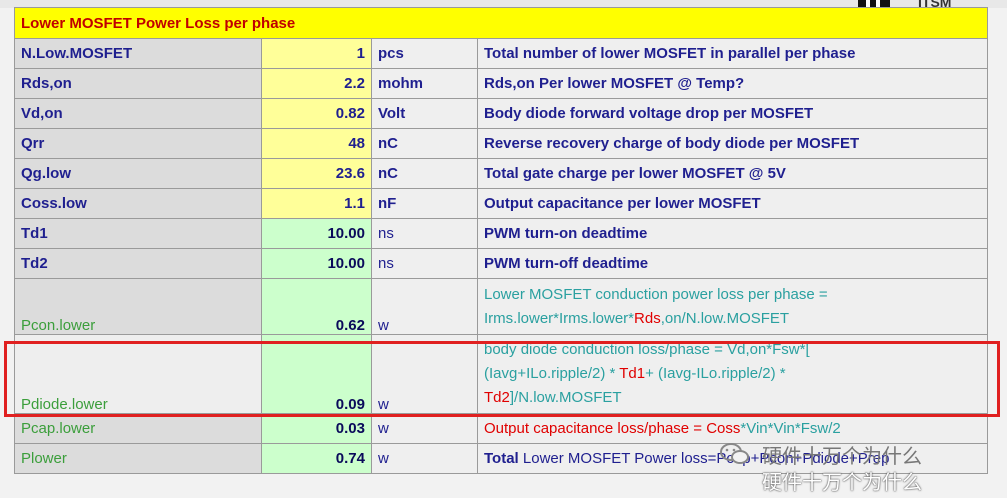 The width and height of the screenshot is (1007, 498). I want to click on result-name: Plower, so click(138, 458).